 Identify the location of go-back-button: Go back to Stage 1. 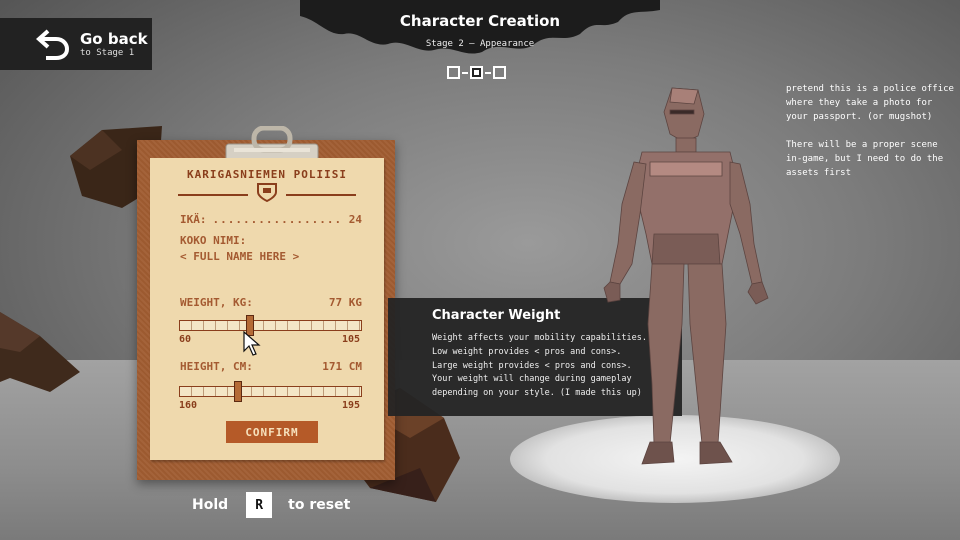
(76, 44).